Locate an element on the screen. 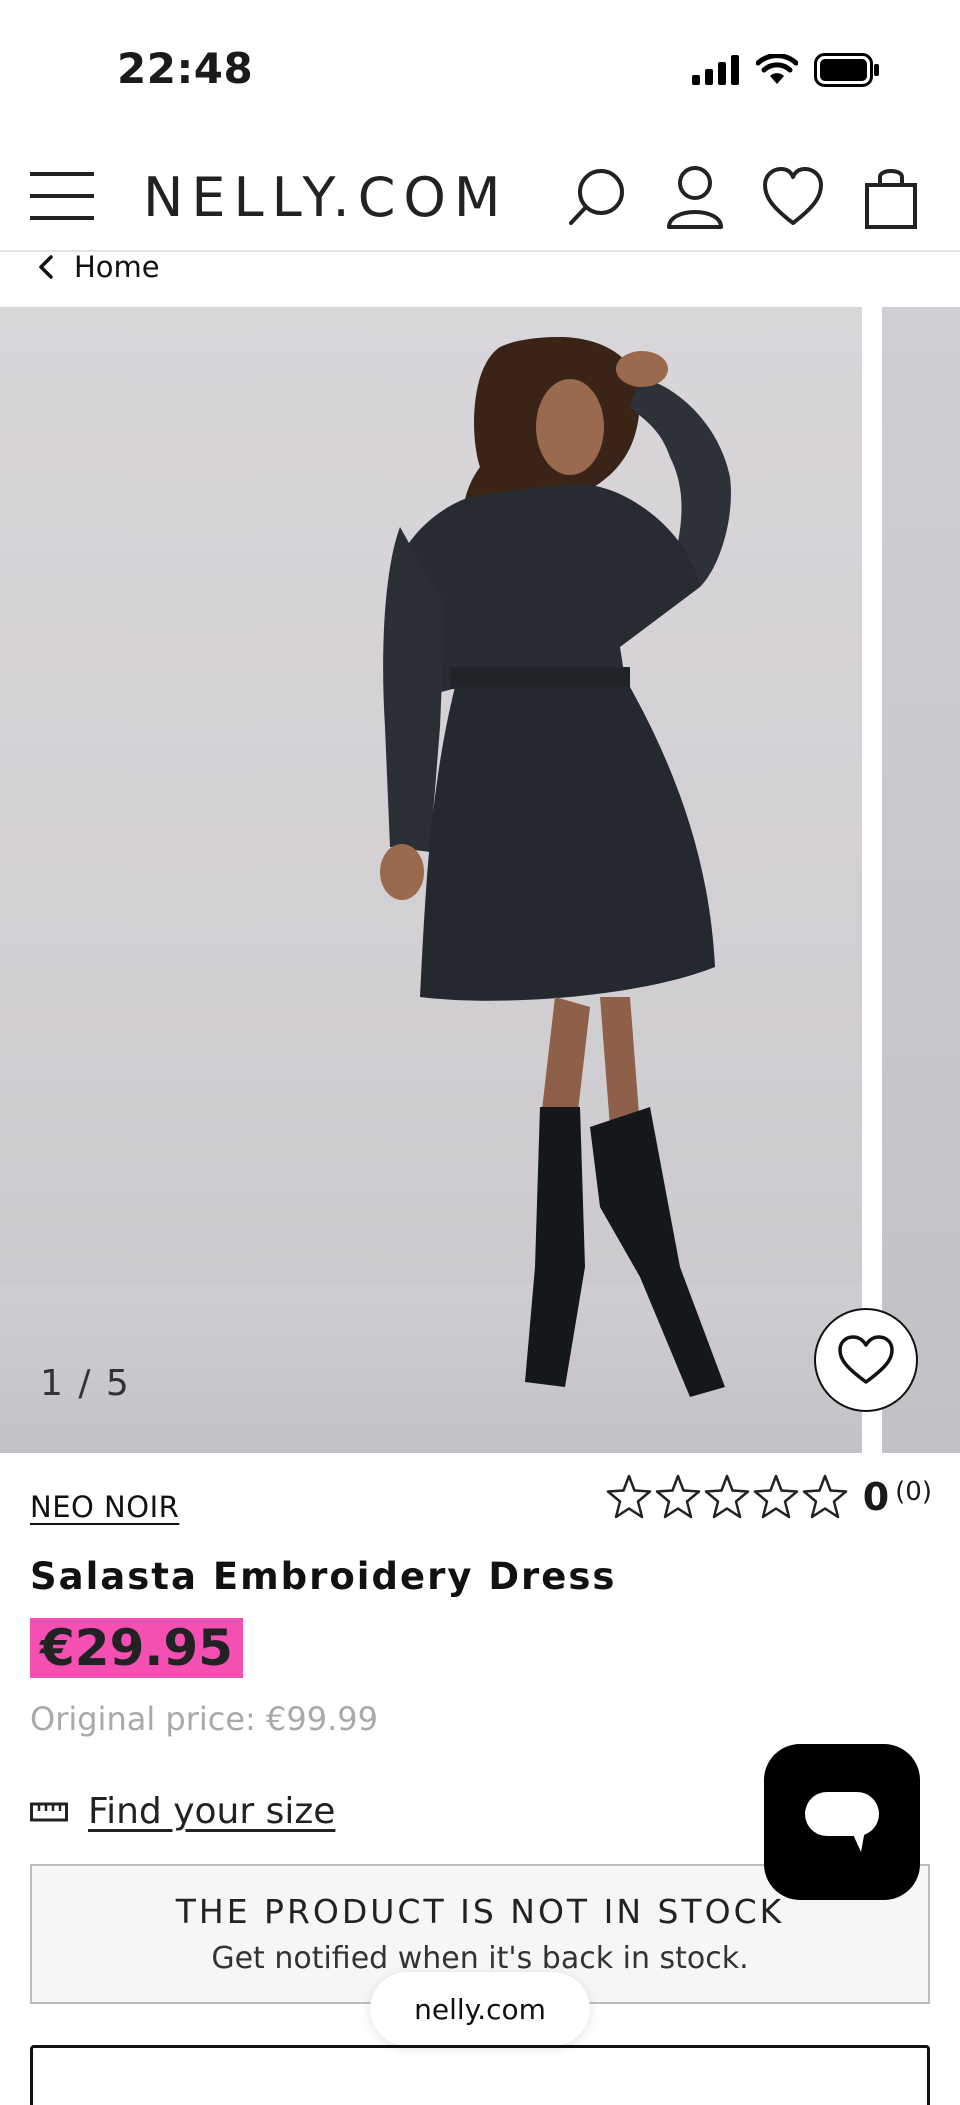  notify-back-in-stock-text: Get notified when it's back in stock. is located at coordinates (480, 1958).